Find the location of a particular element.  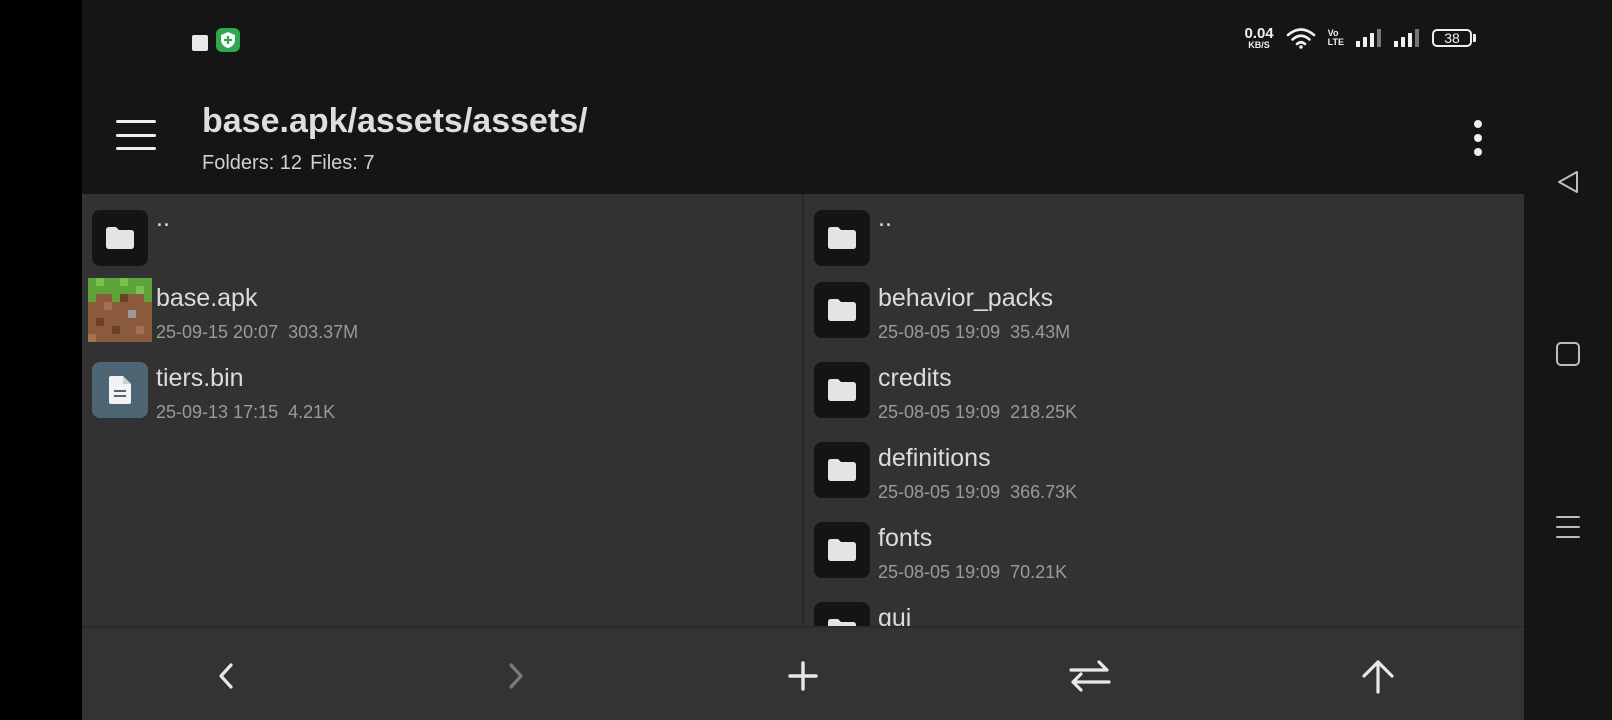

list-item: base.apk 25-09-15 20:07 303.37M is located at coordinates (442, 313).